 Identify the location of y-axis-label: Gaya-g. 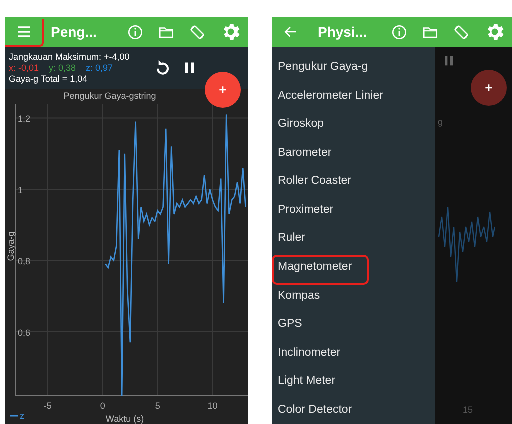
(11, 247).